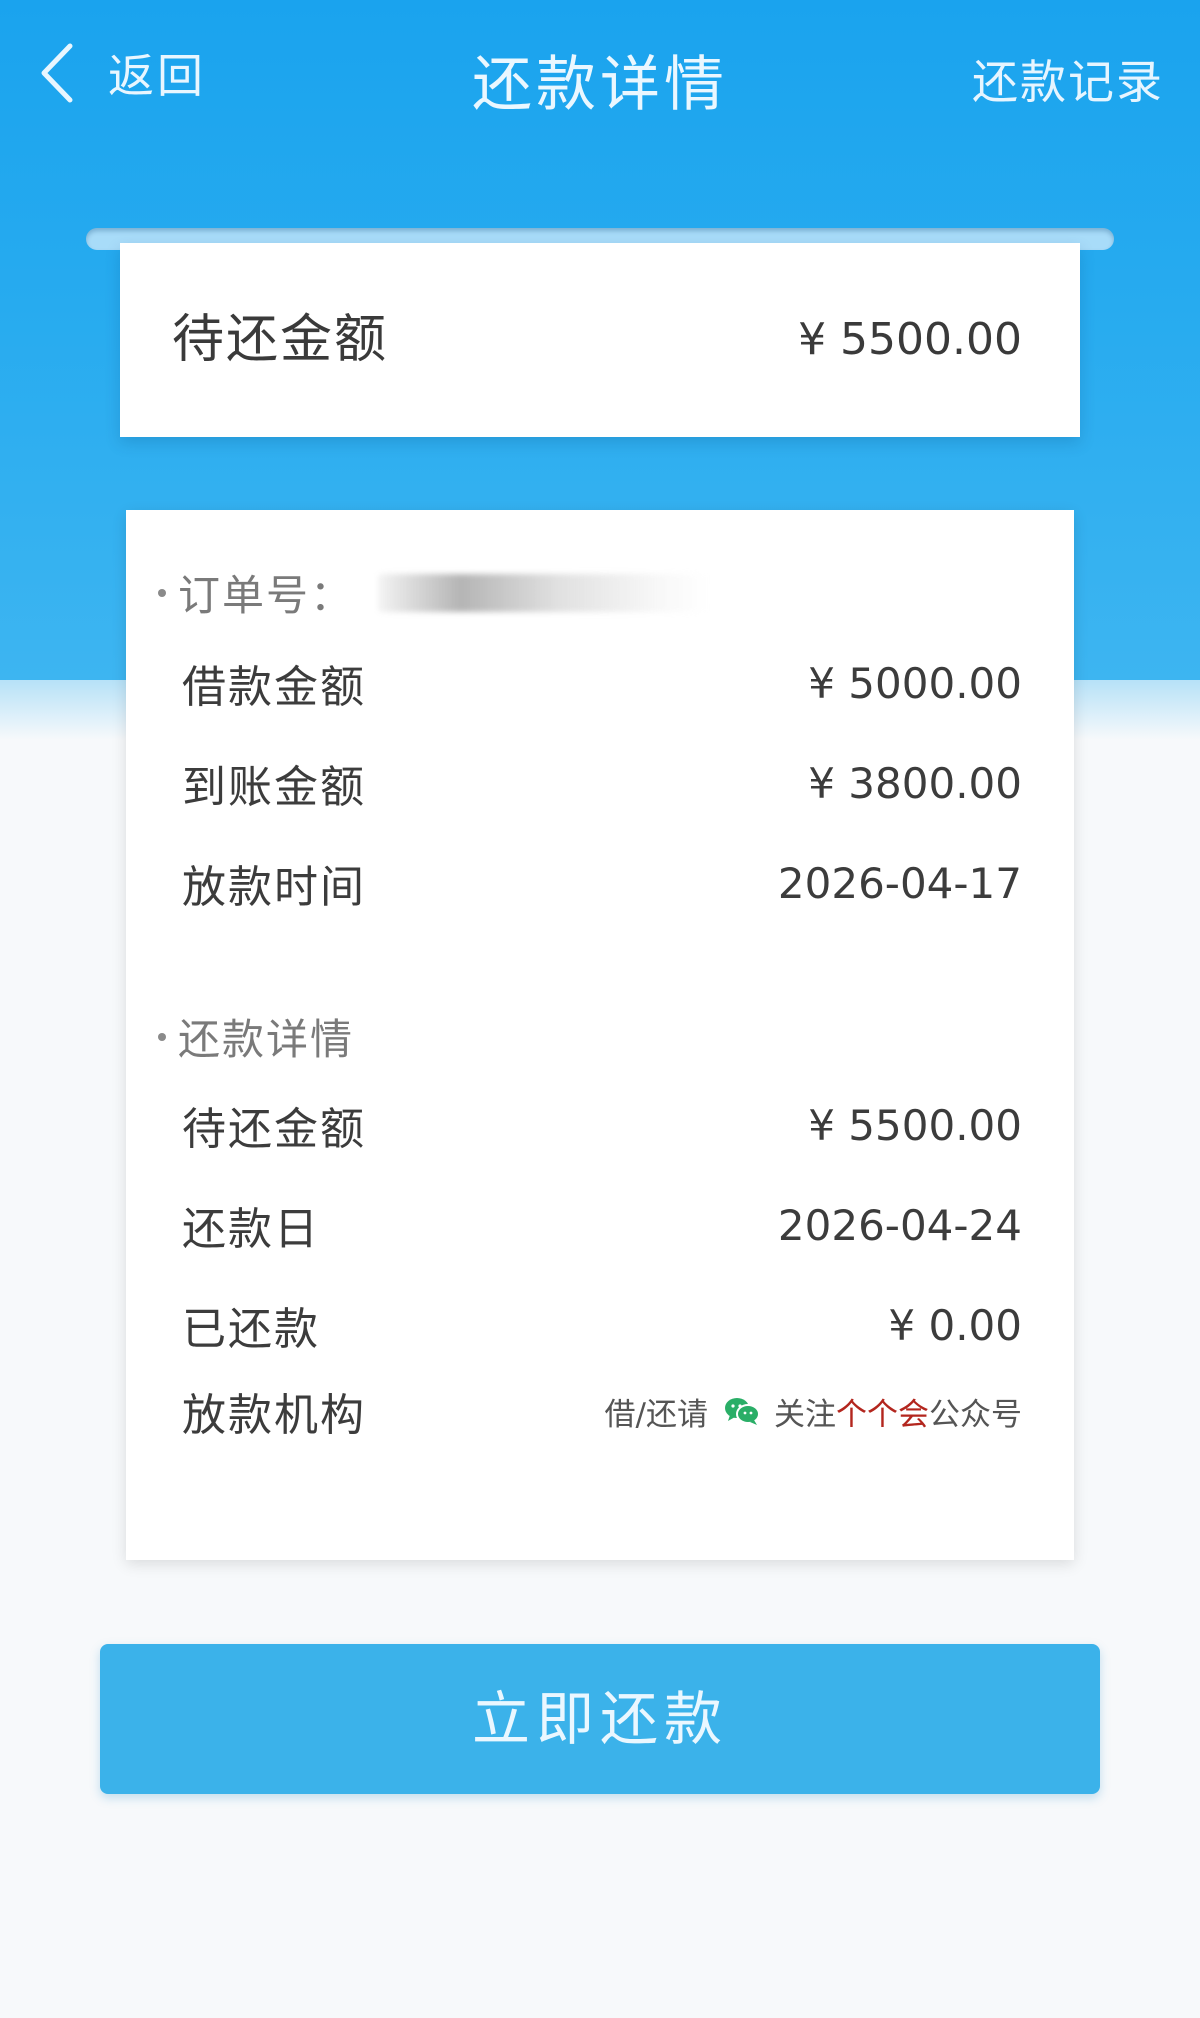 This screenshot has width=1200, height=2018. Describe the element at coordinates (602, 1125) in the screenshot. I see `detail-row: 待还金额 ¥ 5500.00` at that location.